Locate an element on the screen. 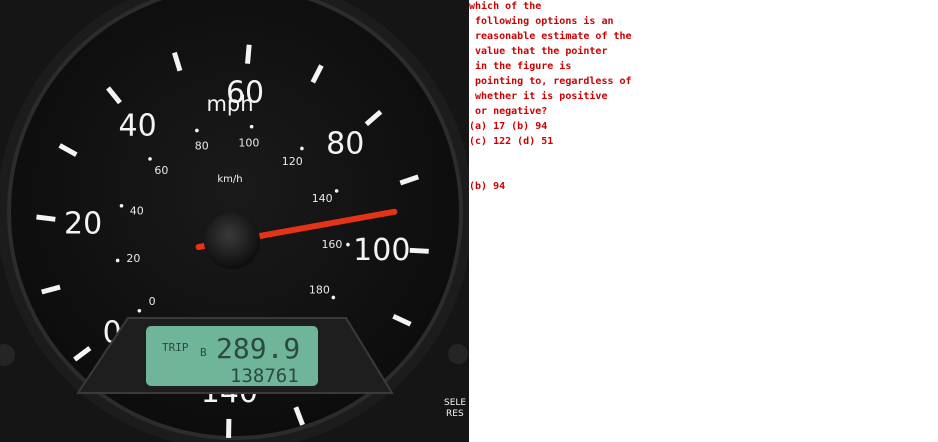 This screenshot has height=442, width=938. kmh-label: 180 is located at coordinates (319, 290).